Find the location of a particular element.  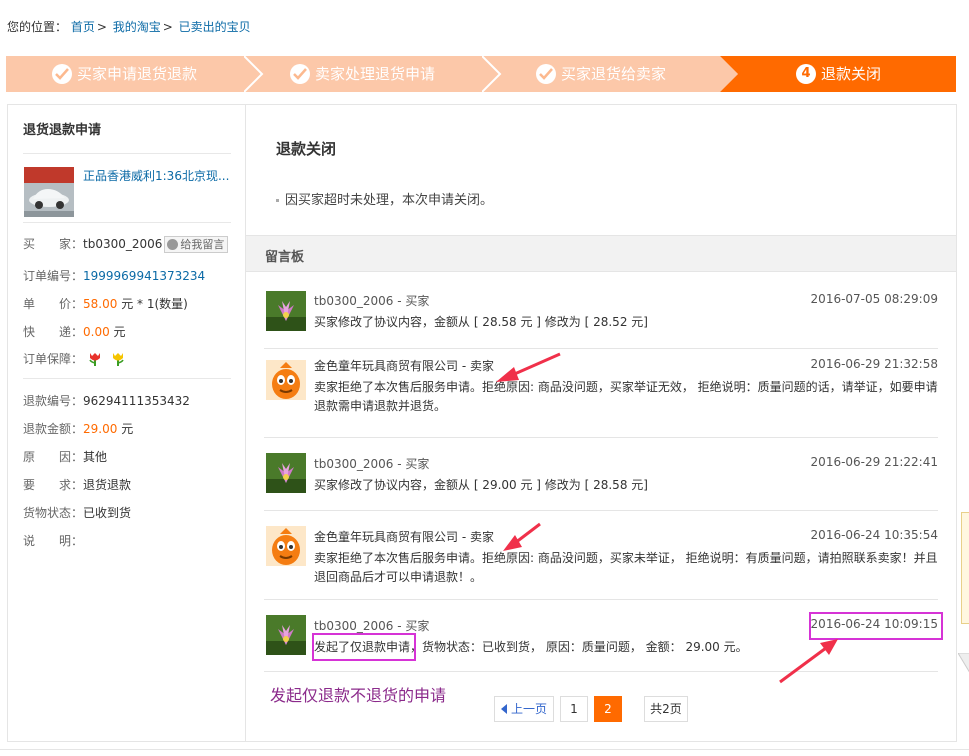

message-board-header: 留言板 is located at coordinates (601, 253).